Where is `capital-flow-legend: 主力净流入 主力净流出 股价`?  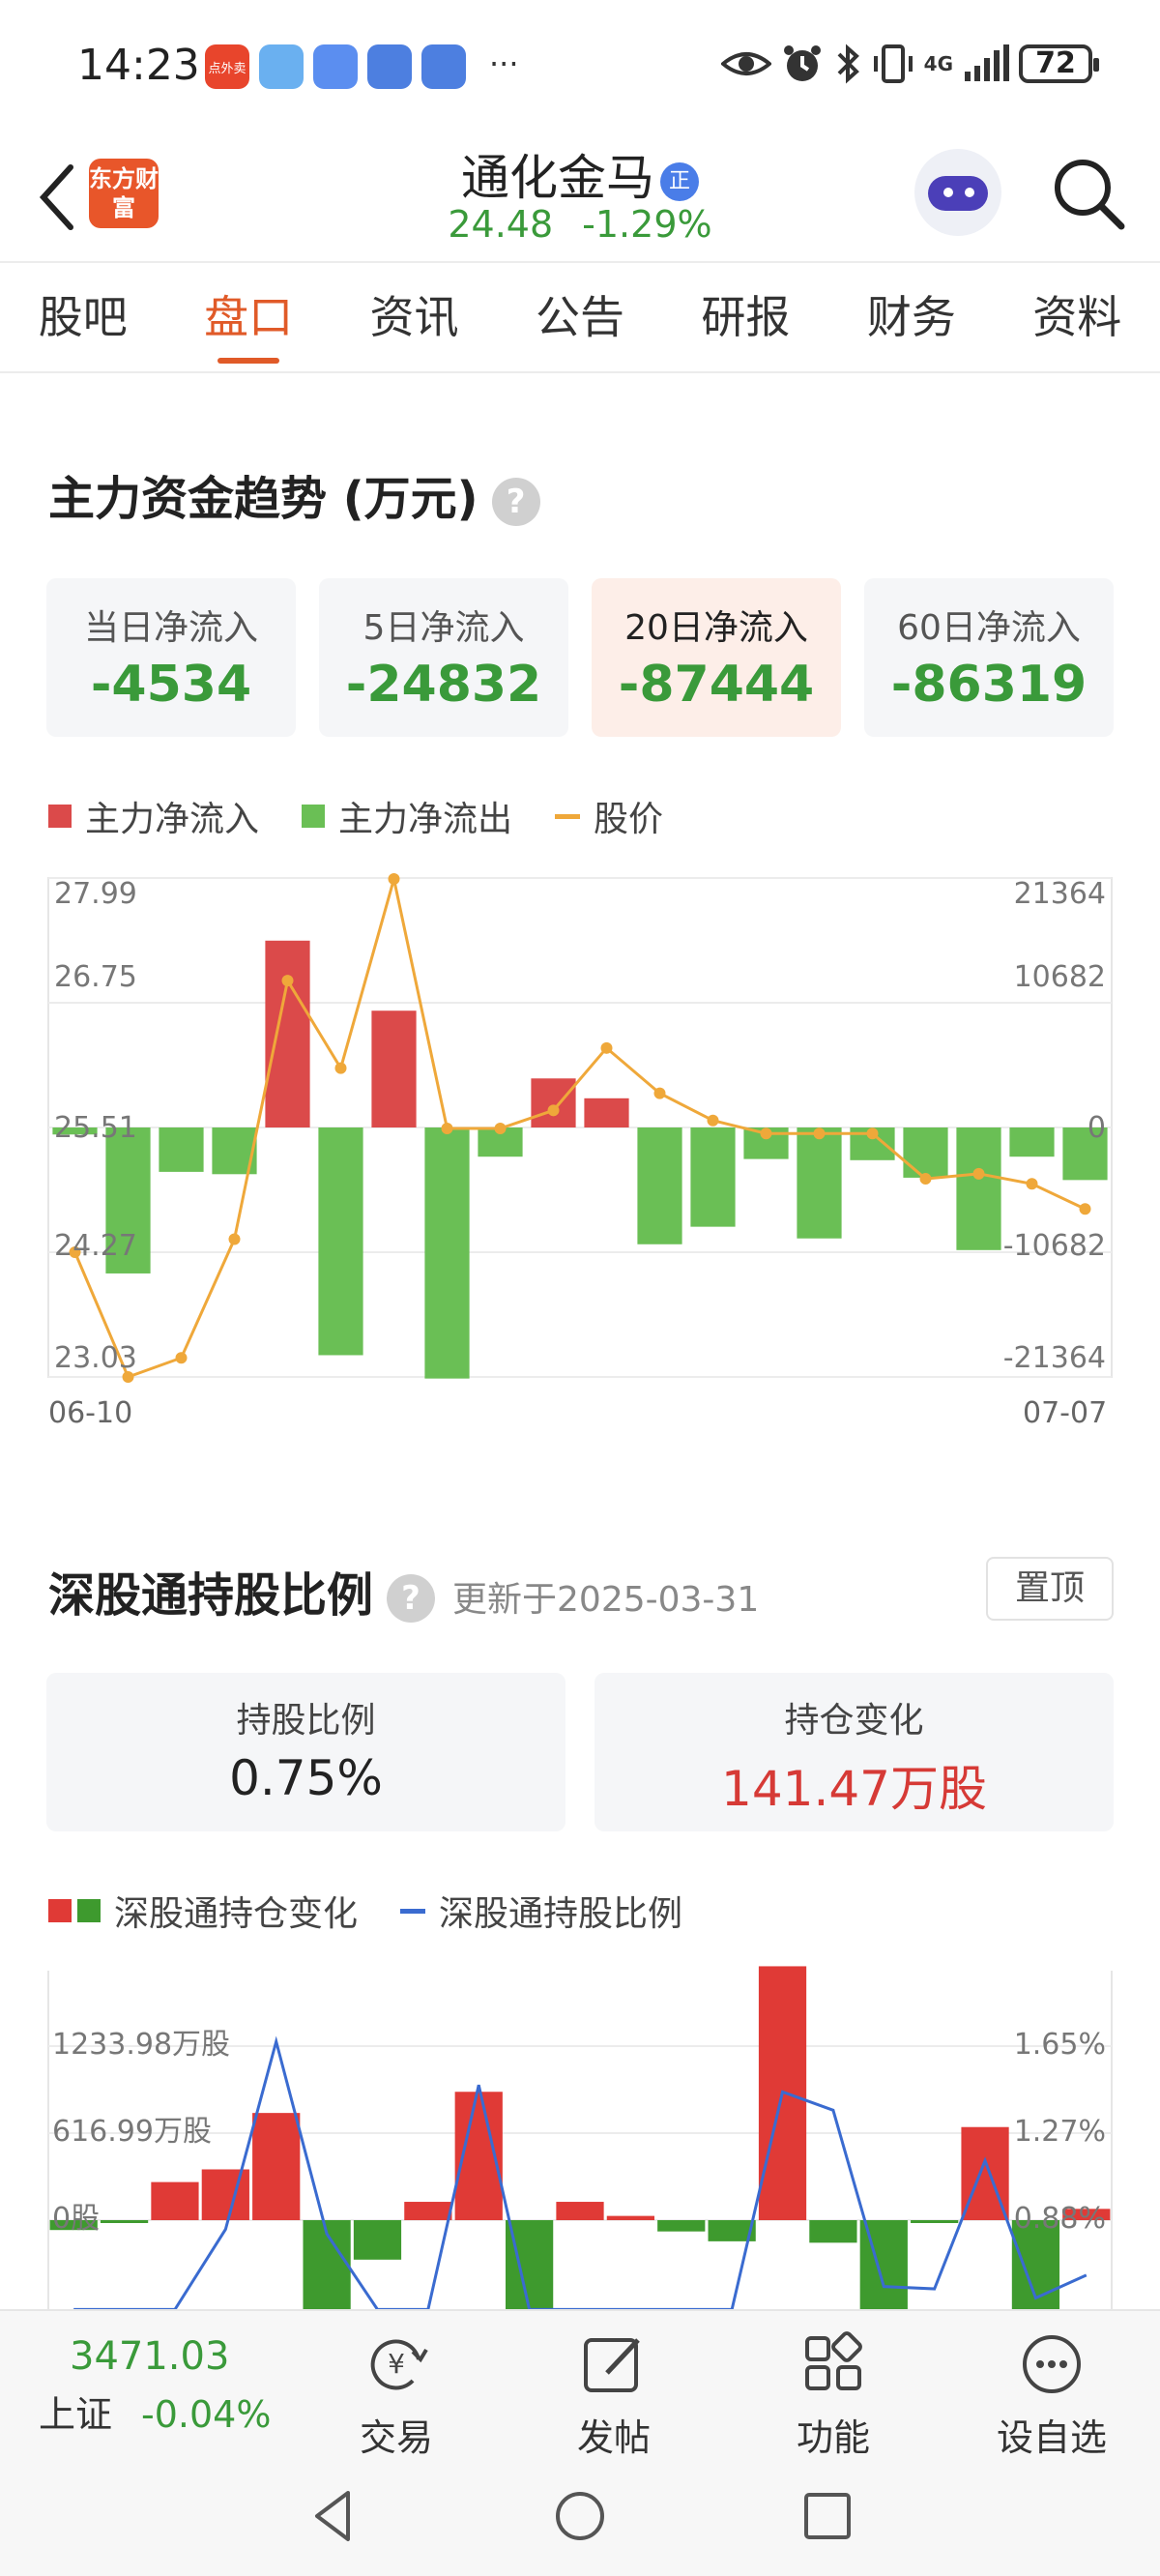
capital-flow-legend: 主力净流入 主力净流出 股价 is located at coordinates (377, 816).